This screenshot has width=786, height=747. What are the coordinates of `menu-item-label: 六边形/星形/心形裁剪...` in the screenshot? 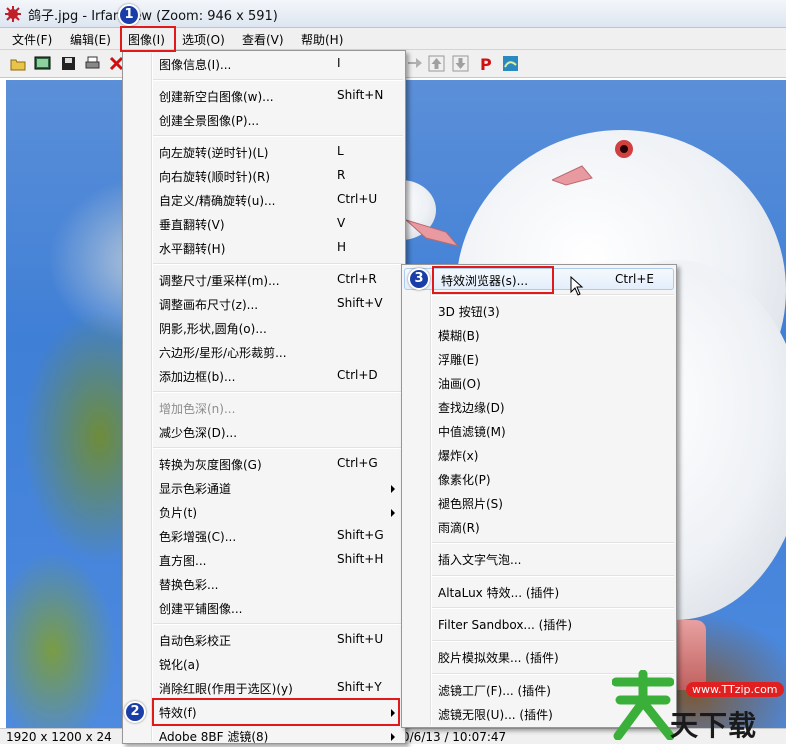 It's located at (223, 353).